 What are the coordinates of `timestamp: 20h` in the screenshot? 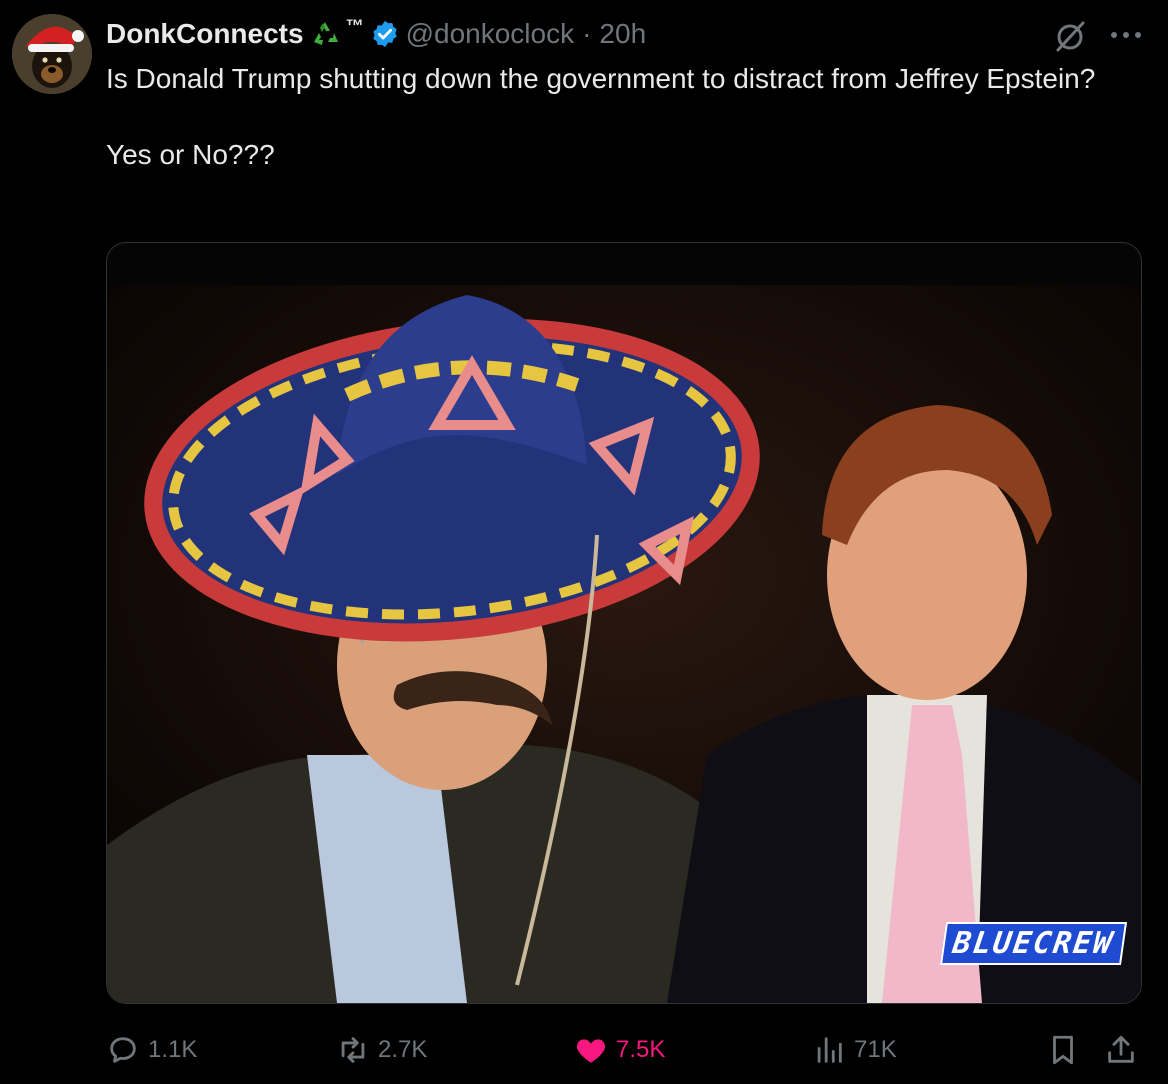 It's located at (622, 34).